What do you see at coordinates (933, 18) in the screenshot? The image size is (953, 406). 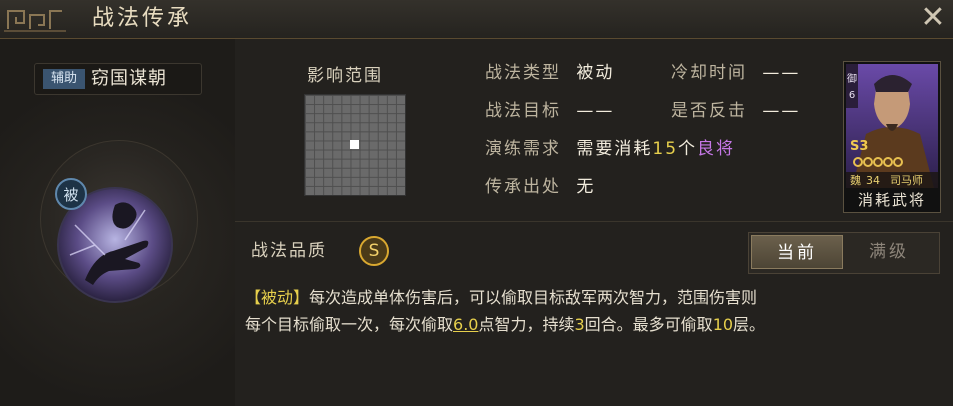 I see `close-icon: ✕` at bounding box center [933, 18].